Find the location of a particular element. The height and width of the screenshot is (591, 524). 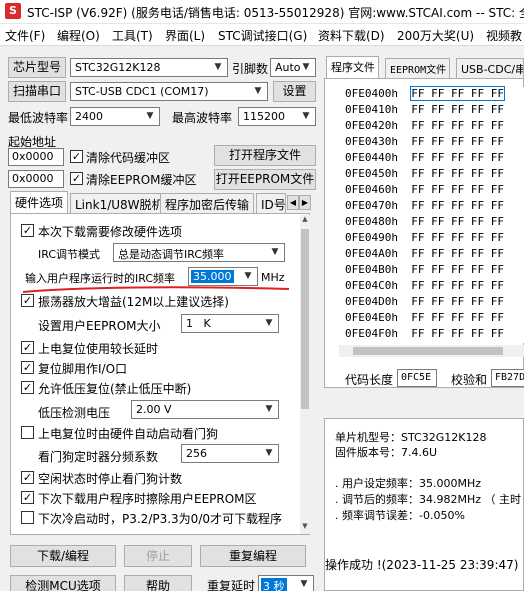

max-baud-select: 115200 ▼ is located at coordinates (277, 116).